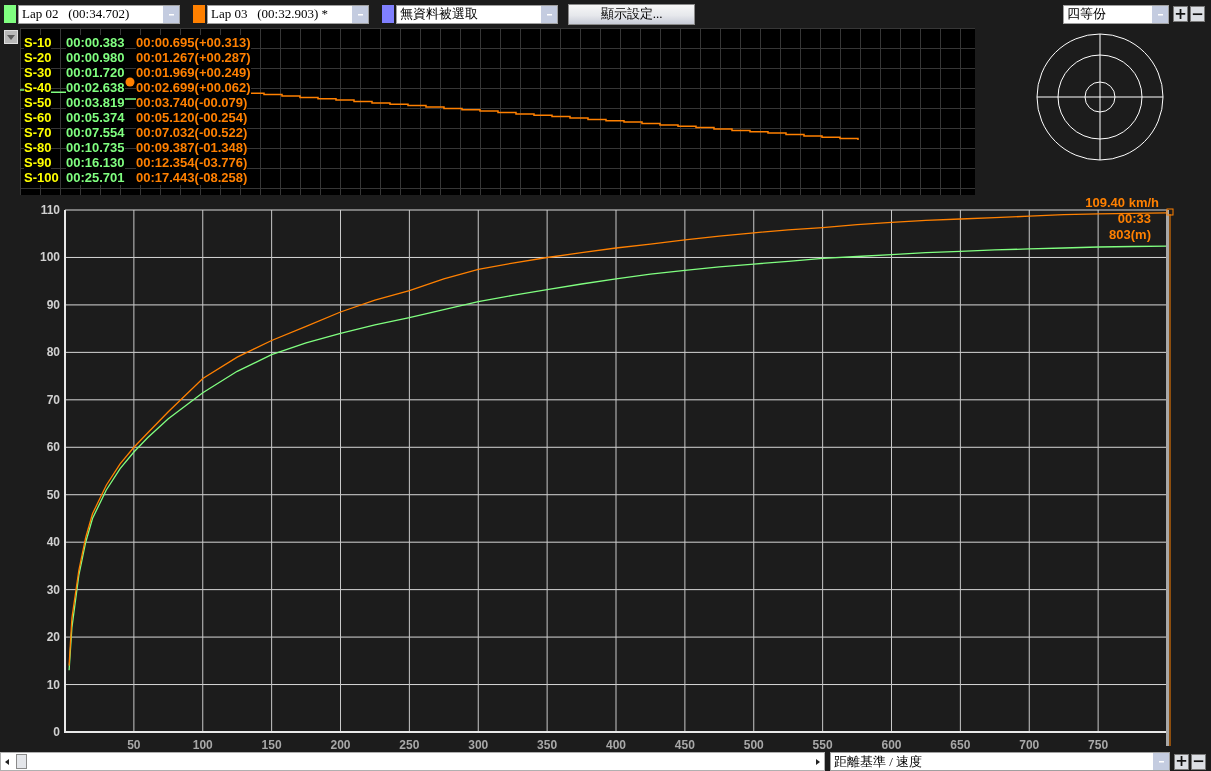 Image resolution: width=1211 pixels, height=771 pixels. I want to click on split-time-delta: 00:01.969(+00.249), so click(193, 72).